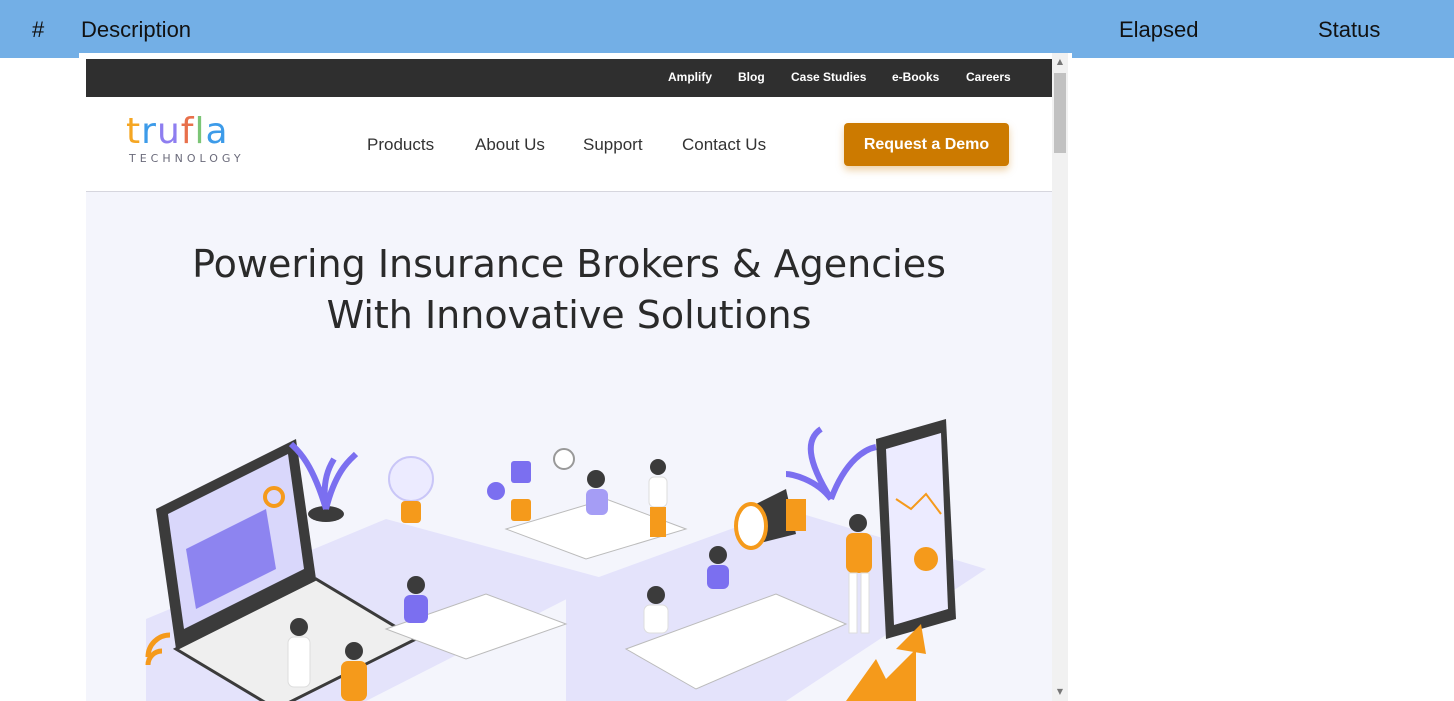 Image resolution: width=1454 pixels, height=701 pixels. Describe the element at coordinates (724, 145) in the screenshot. I see `nav-item-contact-us: Contact Us` at that location.